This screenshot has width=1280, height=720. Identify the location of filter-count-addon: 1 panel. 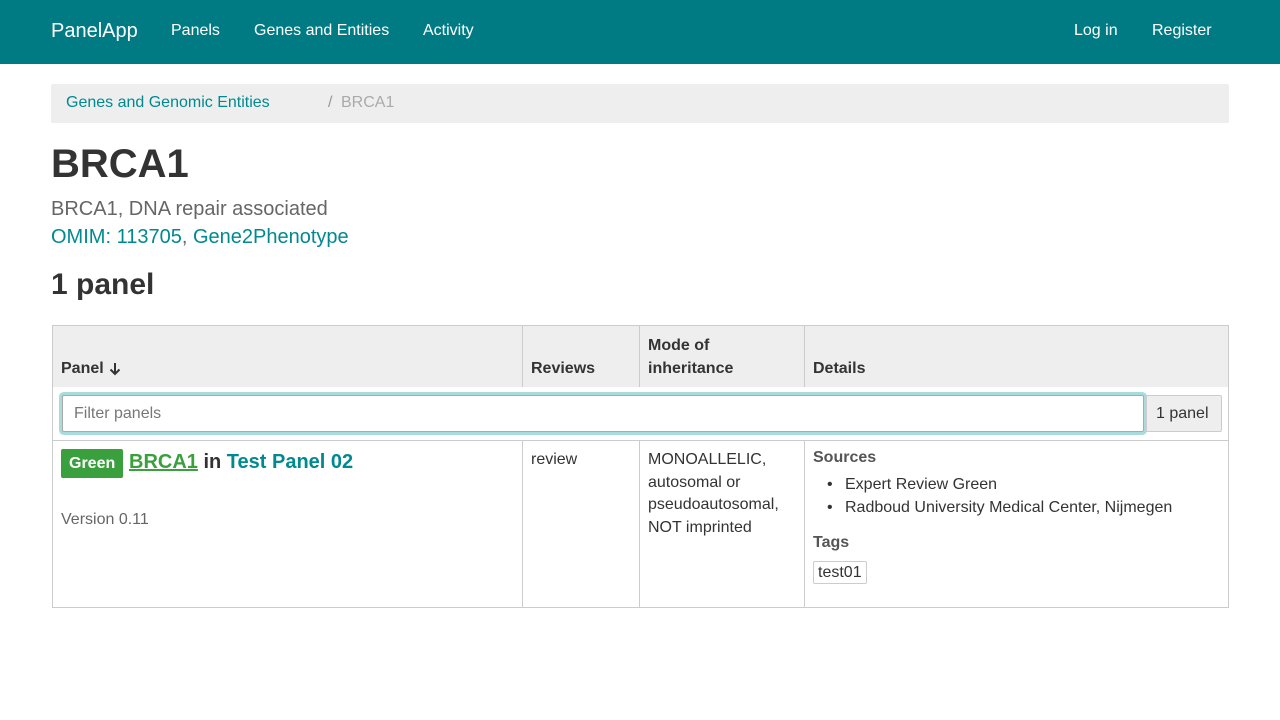
(1184, 413).